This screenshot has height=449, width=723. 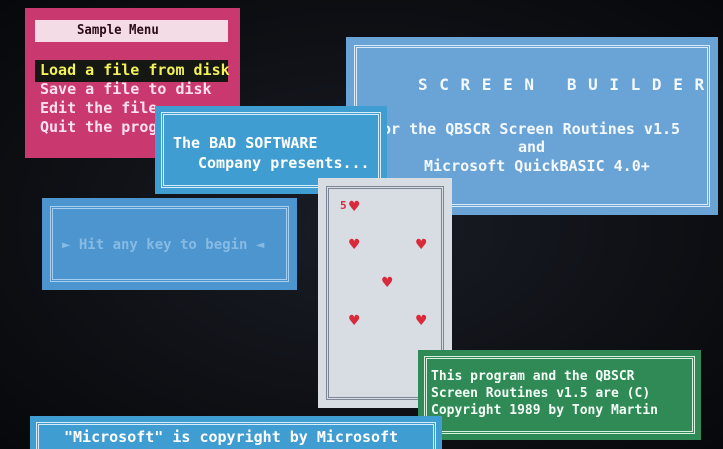 What do you see at coordinates (537, 166) in the screenshot?
I see `builder-line-3: Microsoft QuickBASIC 4.0+` at bounding box center [537, 166].